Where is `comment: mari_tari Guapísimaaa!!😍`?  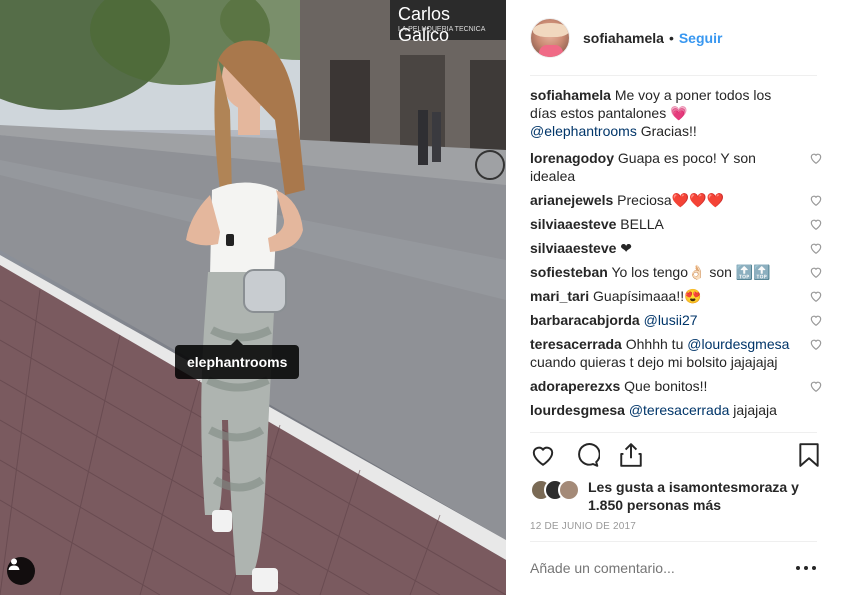
comment: mari_tari Guapísimaaa!!😍 is located at coordinates (678, 296).